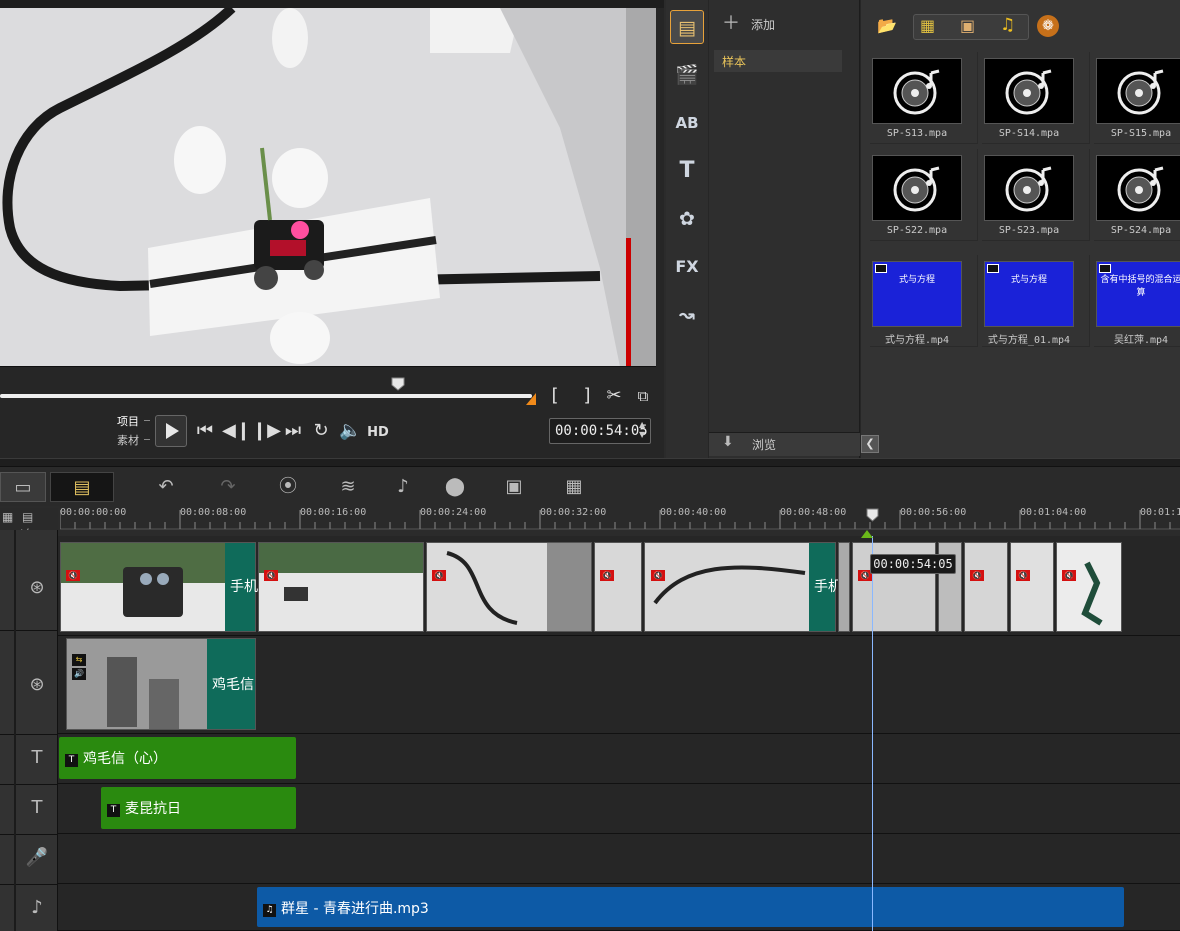  I want to click on timecode-stepper: ▲ ▼, so click(644, 431).